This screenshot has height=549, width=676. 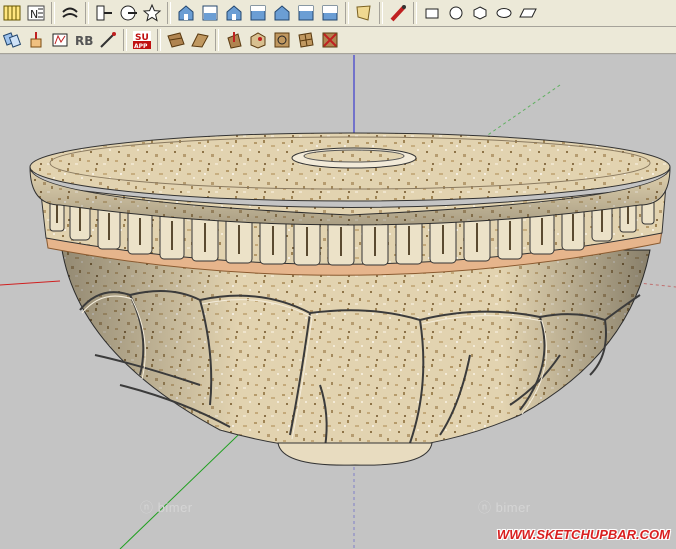 What do you see at coordinates (480, 13) in the screenshot?
I see `polygon-icon` at bounding box center [480, 13].